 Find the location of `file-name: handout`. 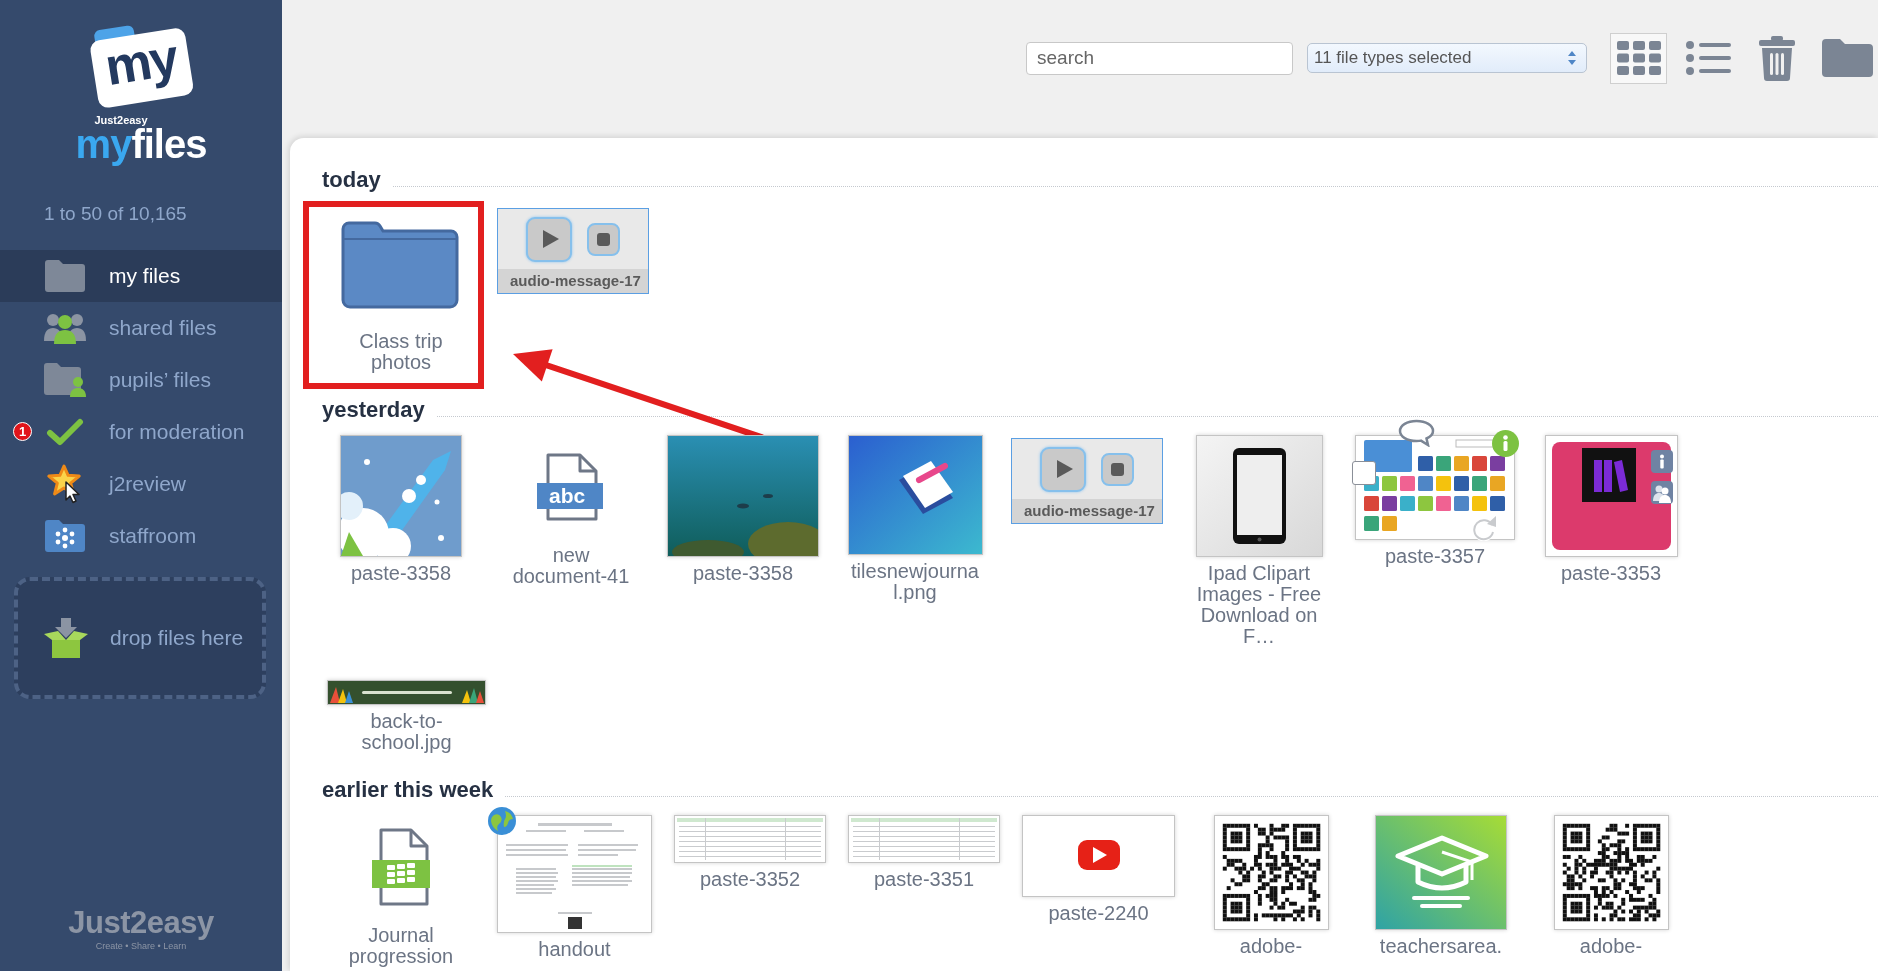

file-name: handout is located at coordinates (574, 949).